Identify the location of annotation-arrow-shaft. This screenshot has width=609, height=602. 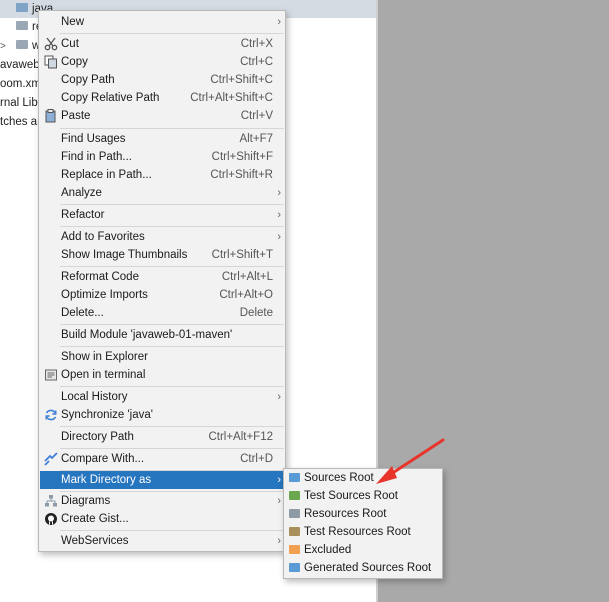
(415, 458).